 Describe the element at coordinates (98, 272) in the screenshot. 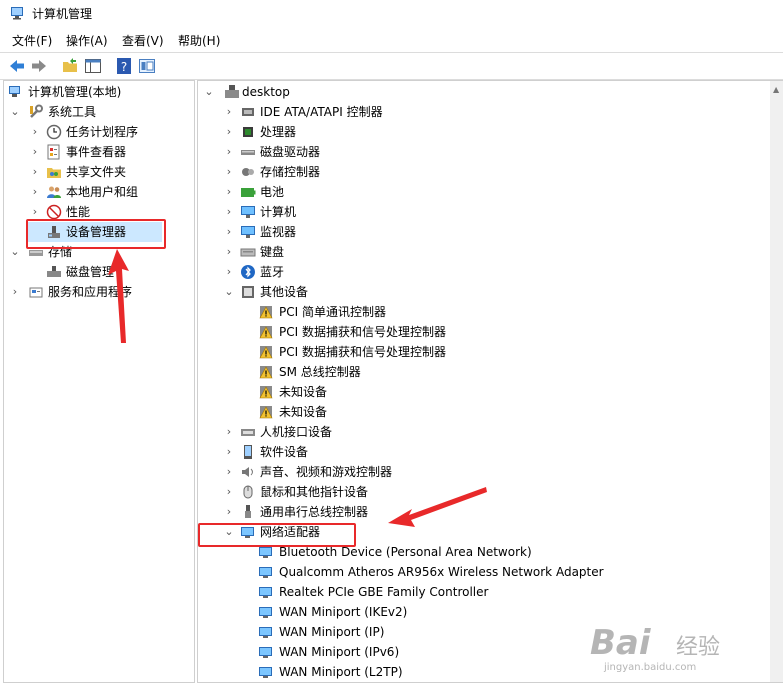

I see `tree-item-disk-management: 磁盘管理` at that location.